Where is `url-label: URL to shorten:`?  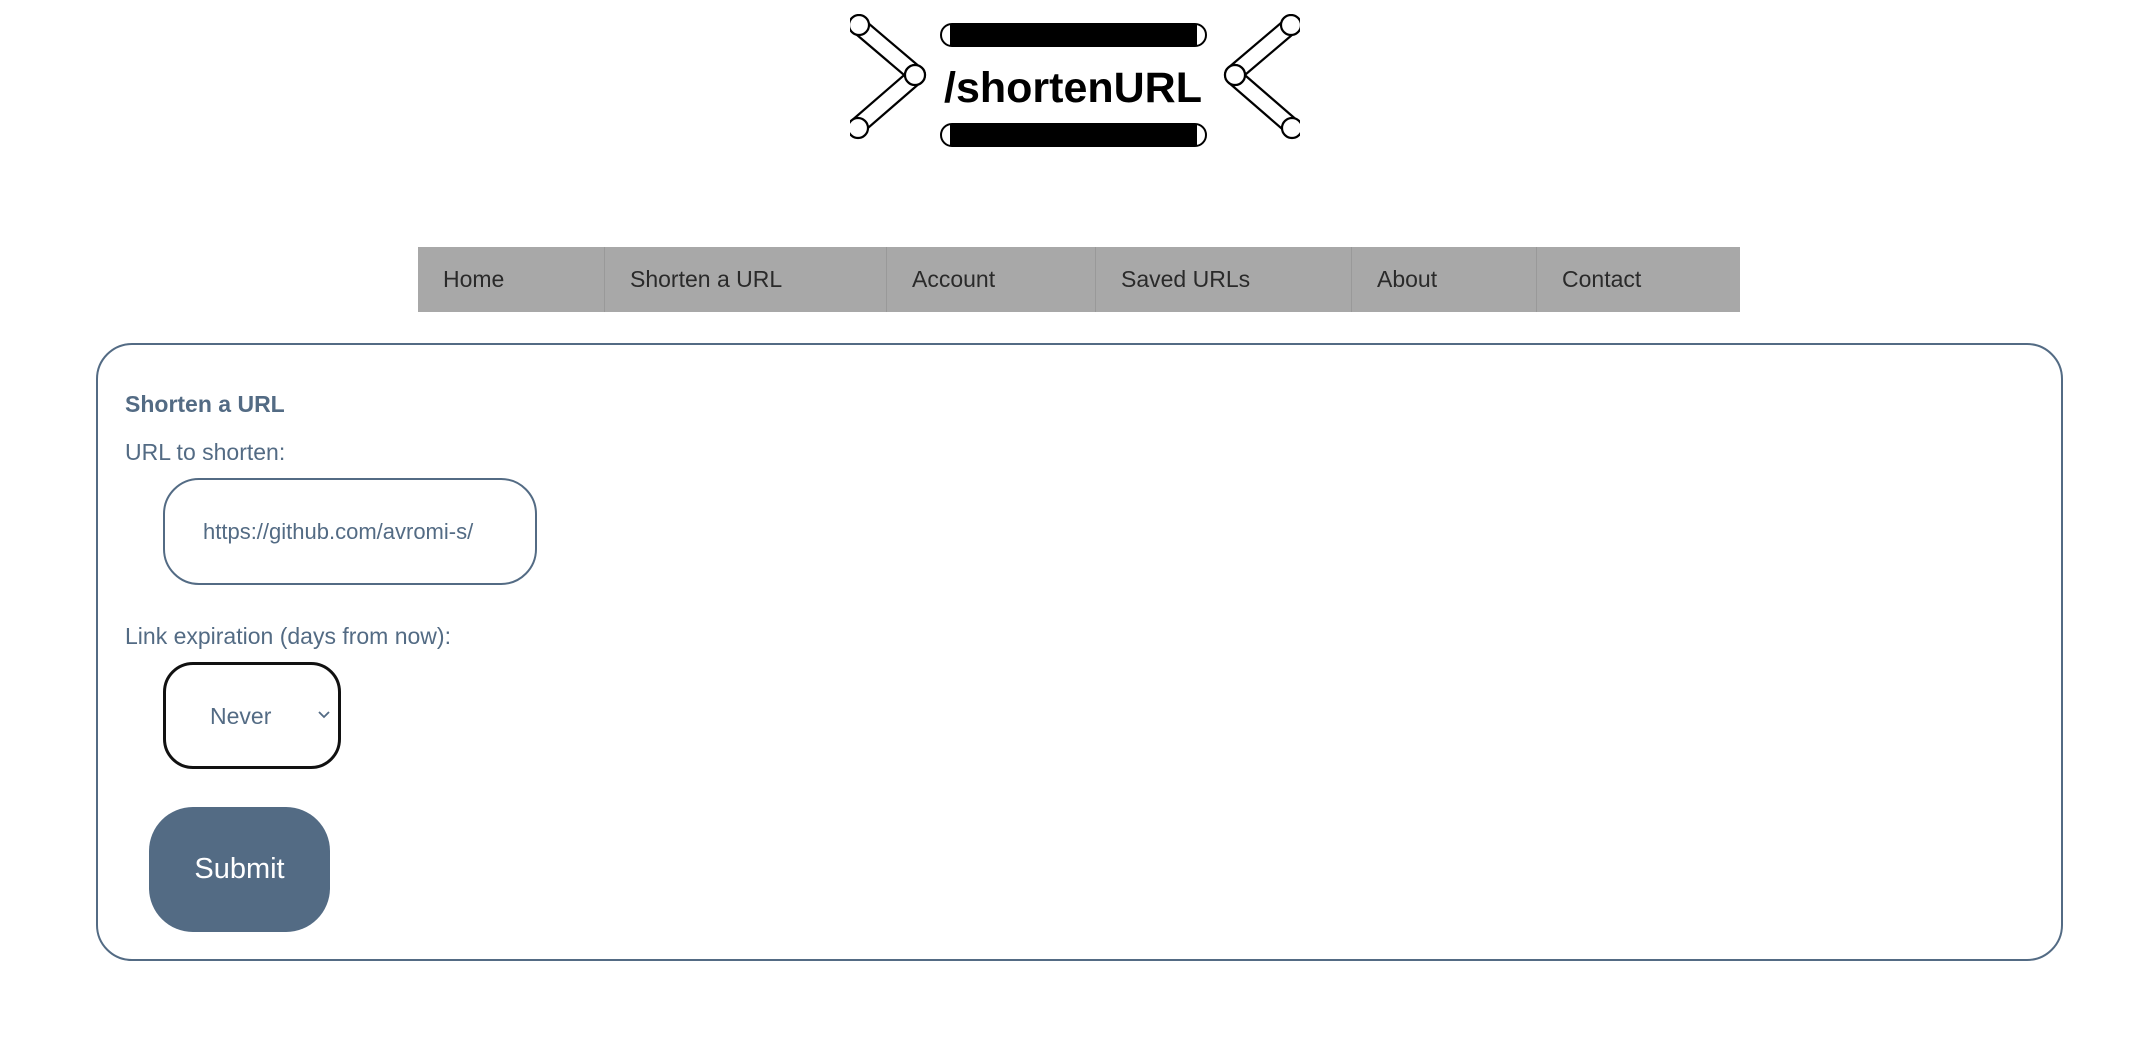 url-label: URL to shorten: is located at coordinates (205, 452).